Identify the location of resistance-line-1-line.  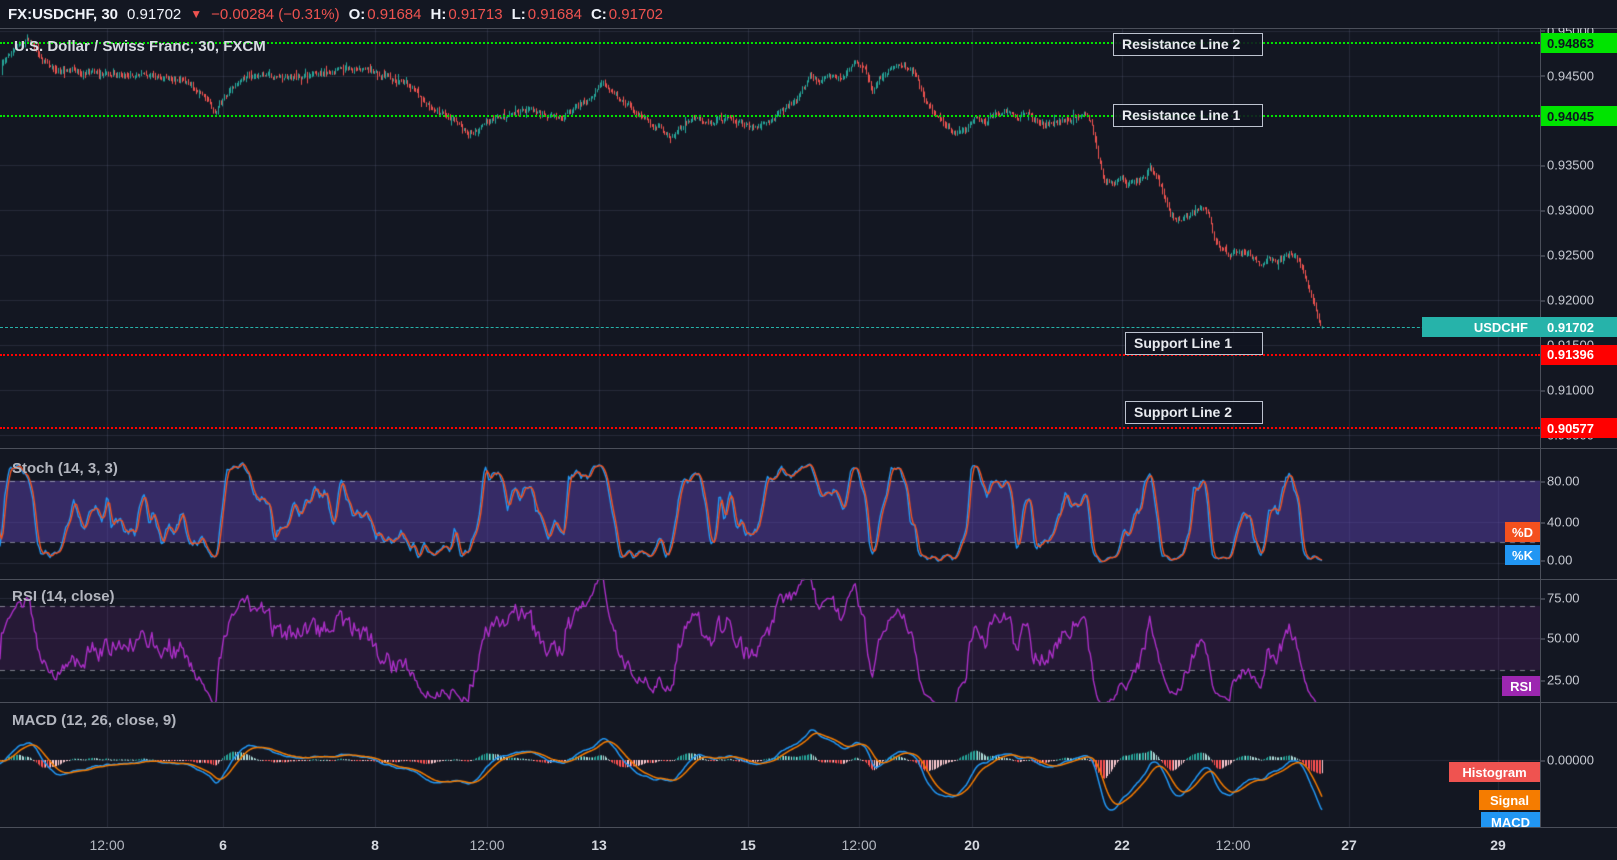
(770, 116).